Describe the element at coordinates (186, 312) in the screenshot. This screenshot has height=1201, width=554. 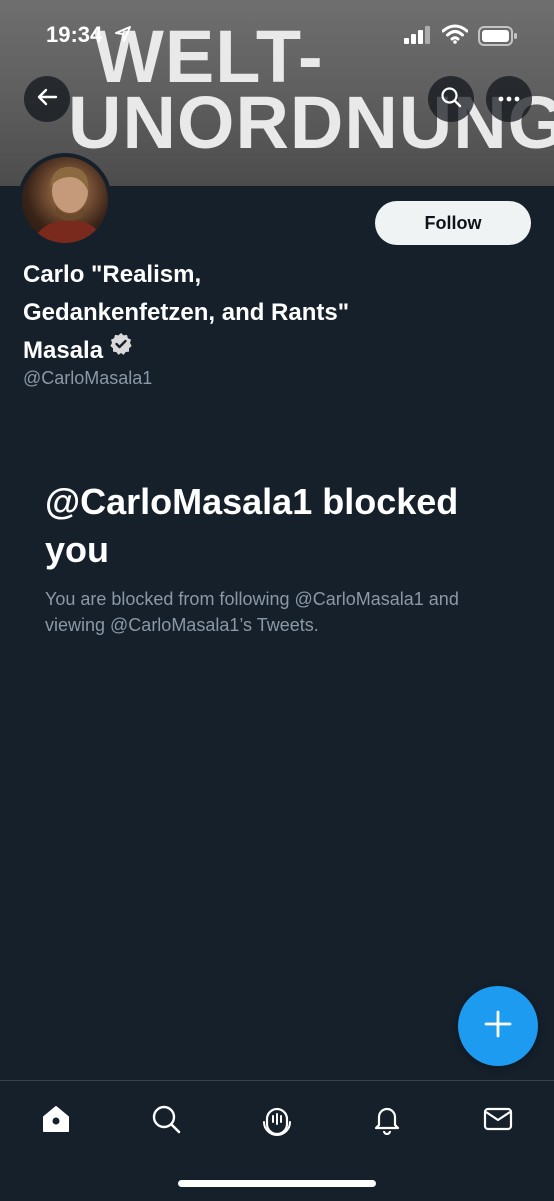
I see `display-name-line-2: Gedankenfetzen, and Rants"` at that location.